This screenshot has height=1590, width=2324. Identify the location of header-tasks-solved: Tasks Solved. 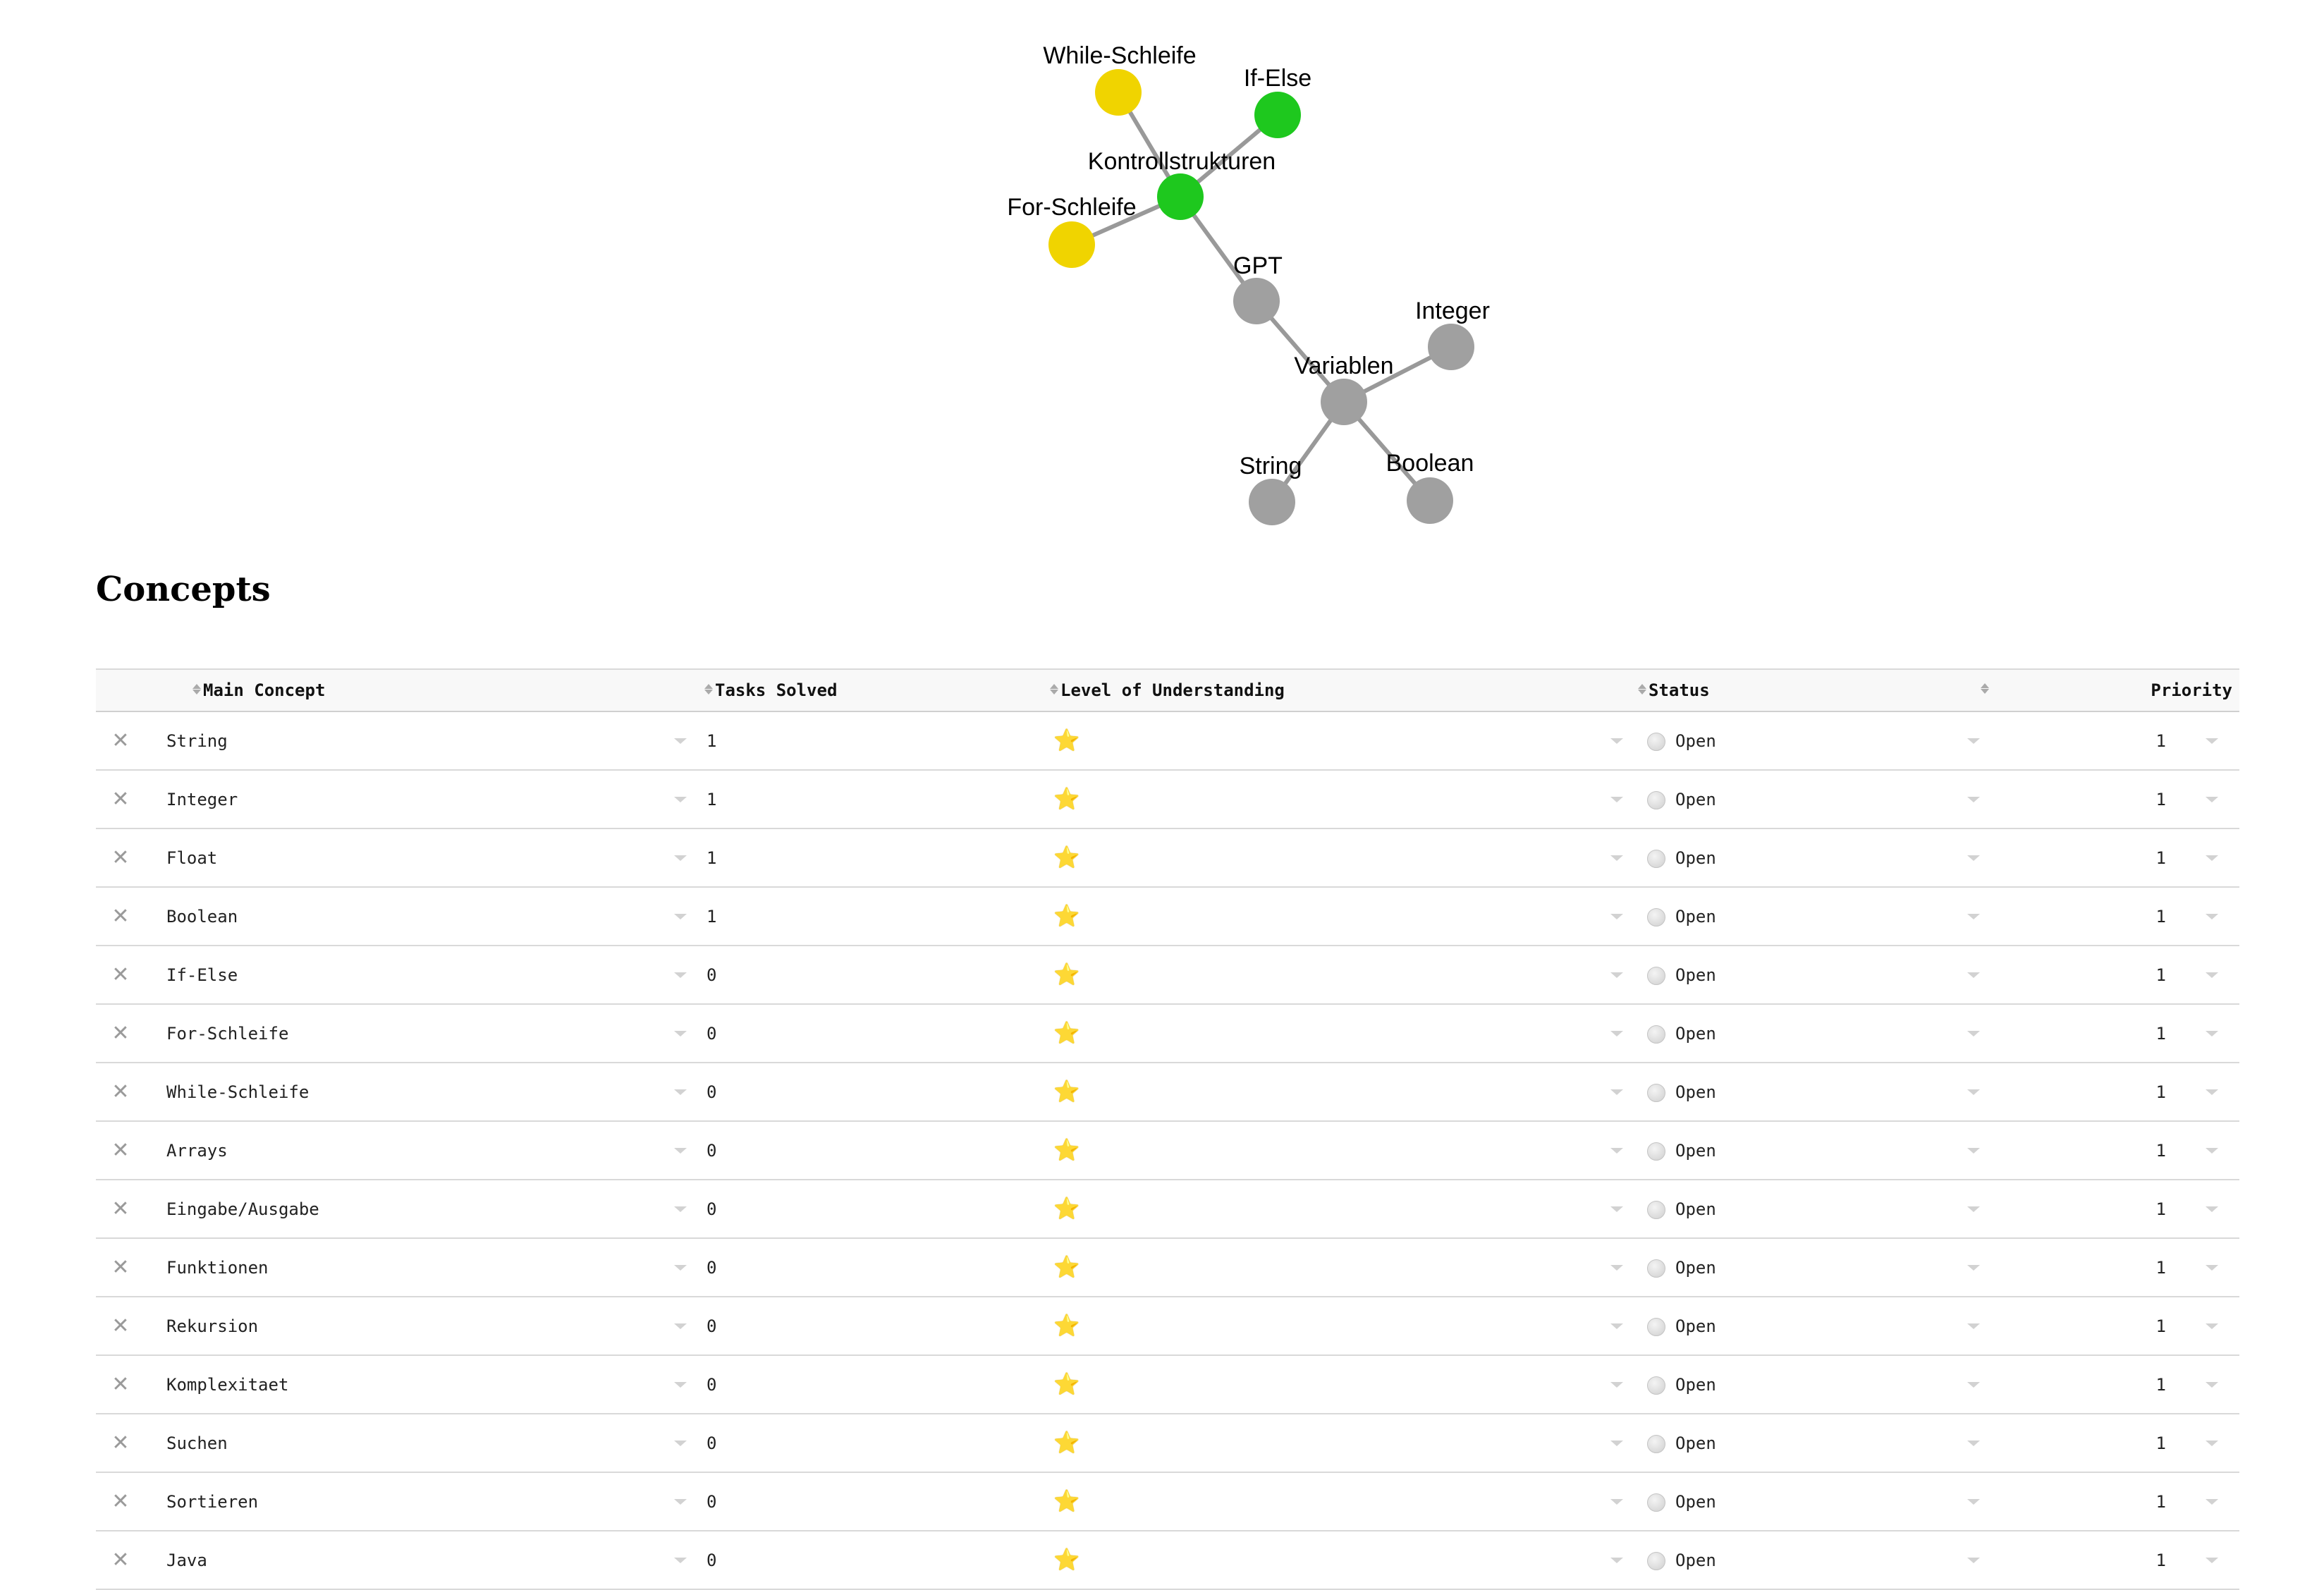
(874, 690).